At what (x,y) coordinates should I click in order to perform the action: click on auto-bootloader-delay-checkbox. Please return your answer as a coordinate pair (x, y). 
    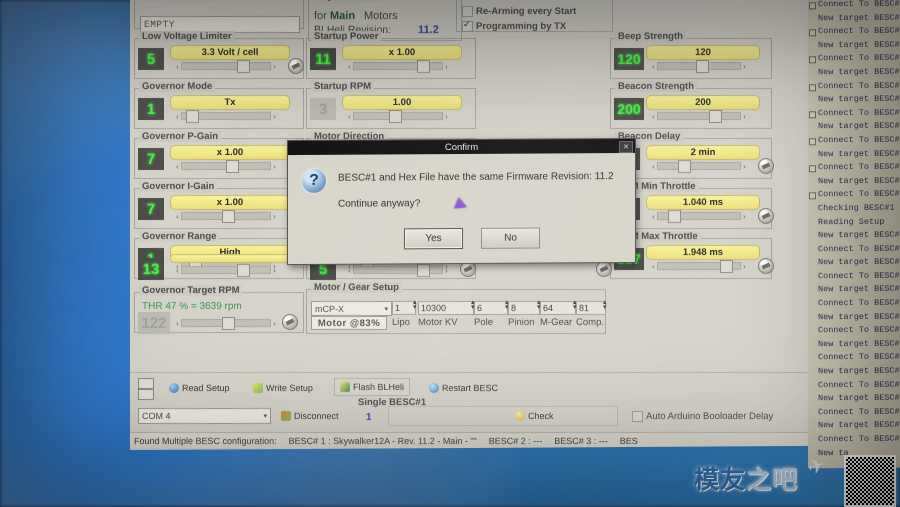
    Looking at the image, I should click on (637, 416).